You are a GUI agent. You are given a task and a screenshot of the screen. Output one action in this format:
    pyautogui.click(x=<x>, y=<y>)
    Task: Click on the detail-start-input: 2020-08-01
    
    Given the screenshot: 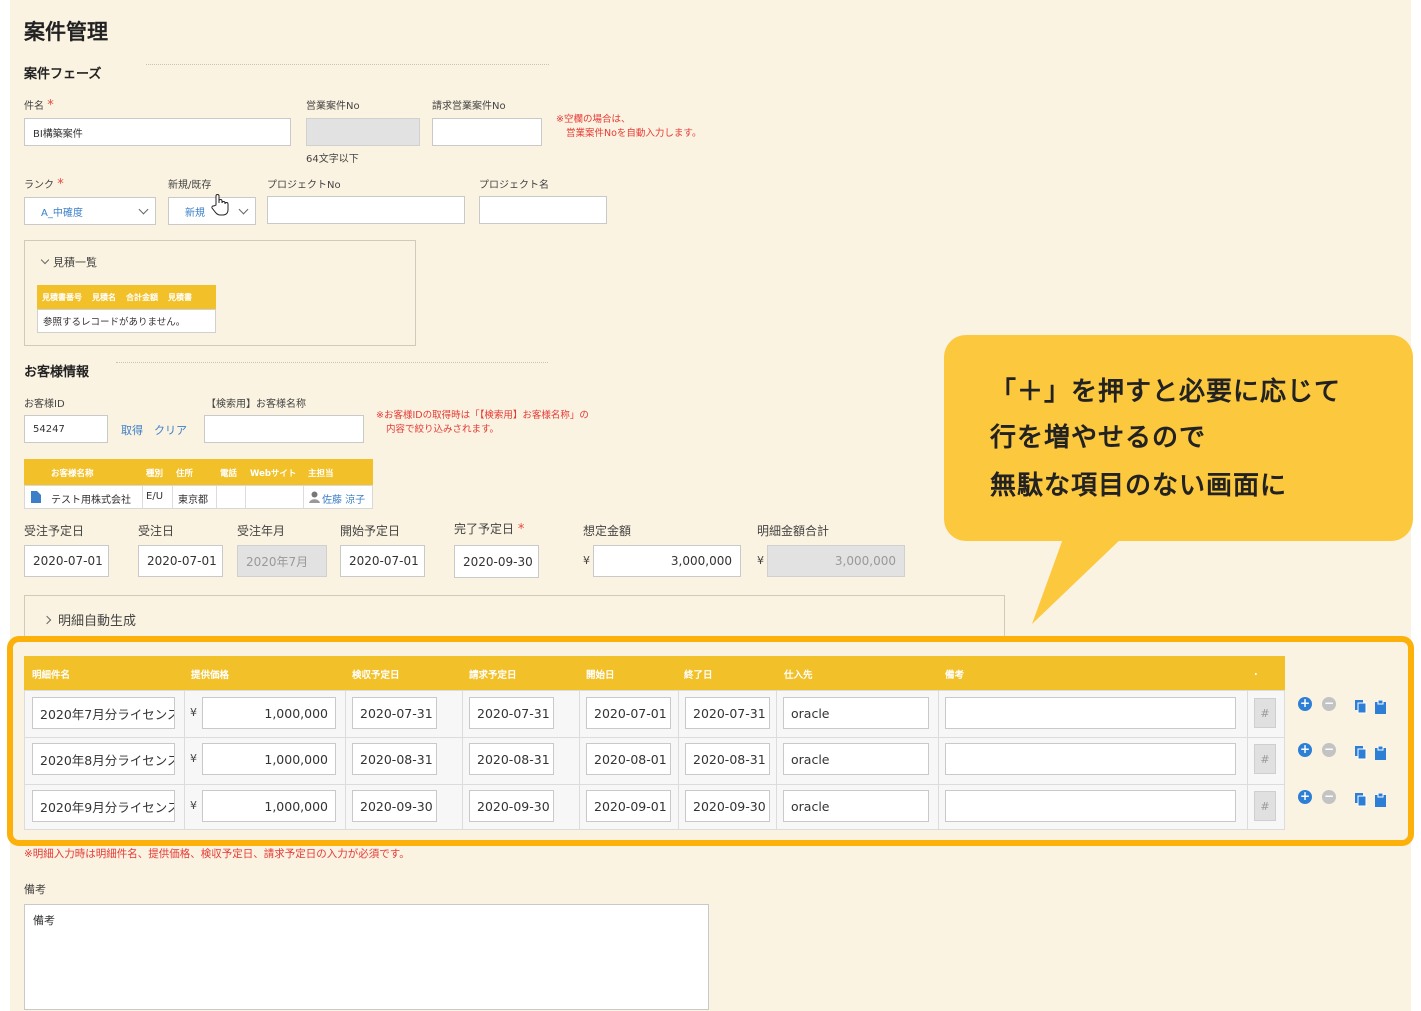 What is the action you would take?
    pyautogui.click(x=628, y=759)
    